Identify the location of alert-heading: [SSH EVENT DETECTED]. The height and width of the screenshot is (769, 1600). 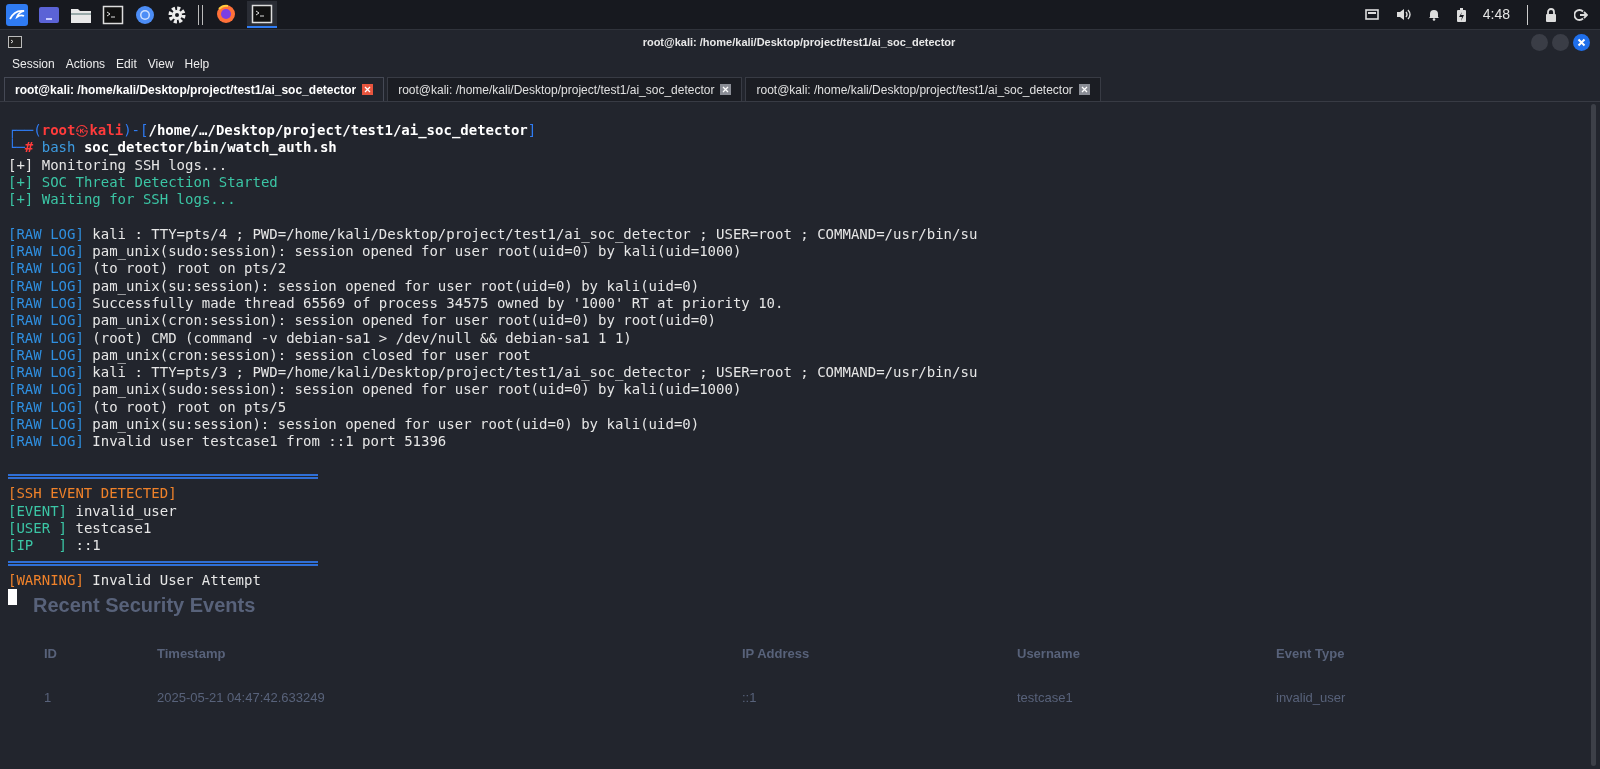
(92, 493).